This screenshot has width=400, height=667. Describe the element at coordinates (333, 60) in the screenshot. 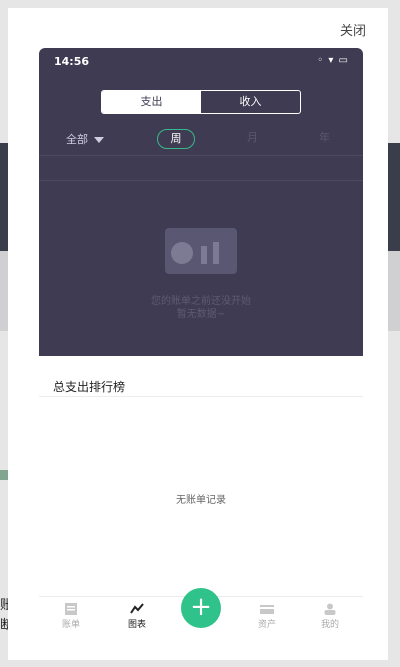

I see `status-icons: ◦ ▾ ▭` at that location.